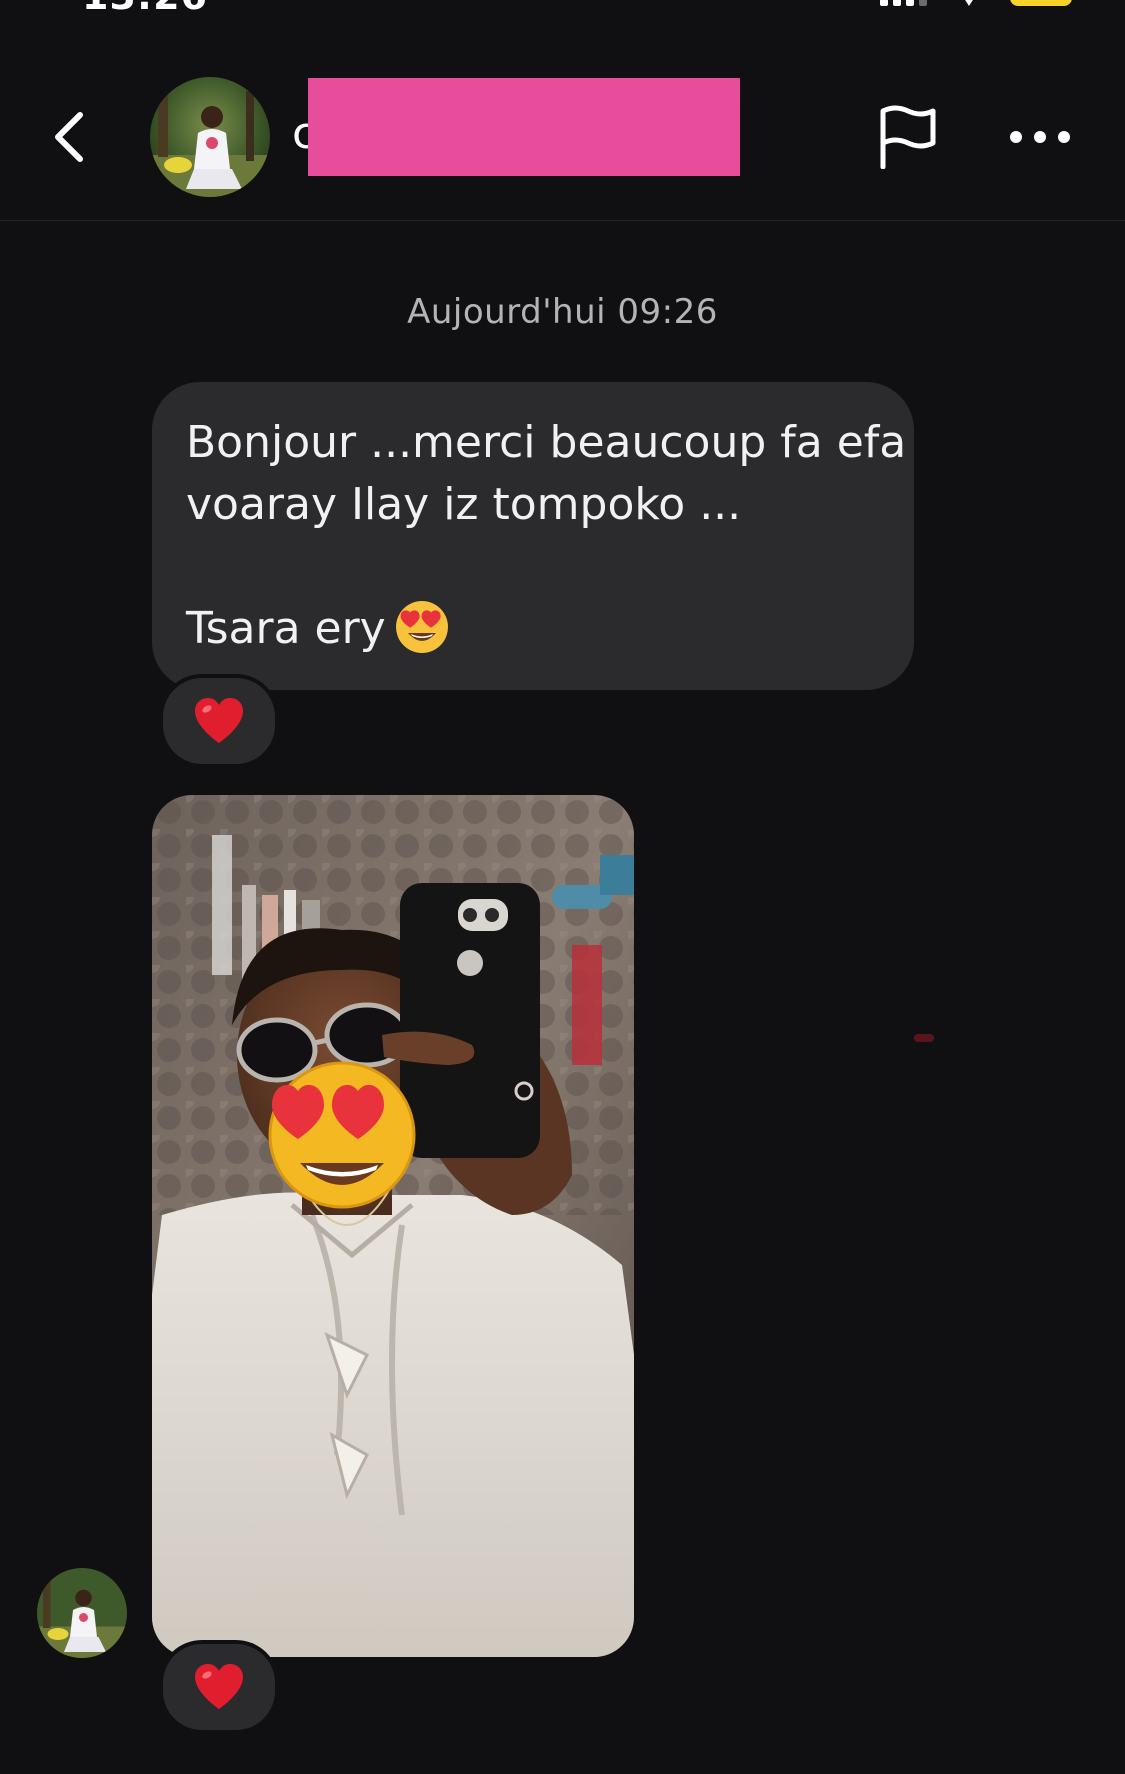 The width and height of the screenshot is (1125, 1774). What do you see at coordinates (524, 127) in the screenshot?
I see `name-redaction-overlay` at bounding box center [524, 127].